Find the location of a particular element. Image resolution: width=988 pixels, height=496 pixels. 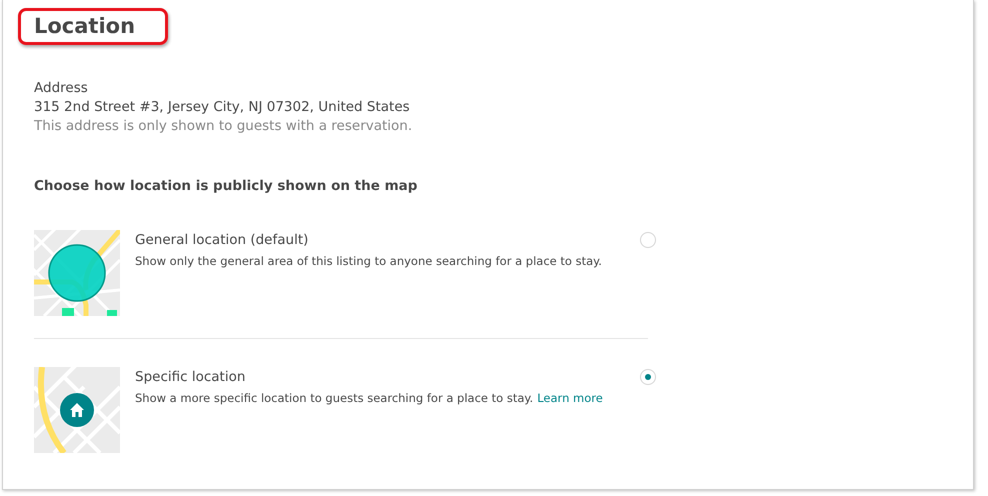

address-text: 315 2nd Street #3, Jersey City, NJ 07302, United States is located at coordinates (222, 107).